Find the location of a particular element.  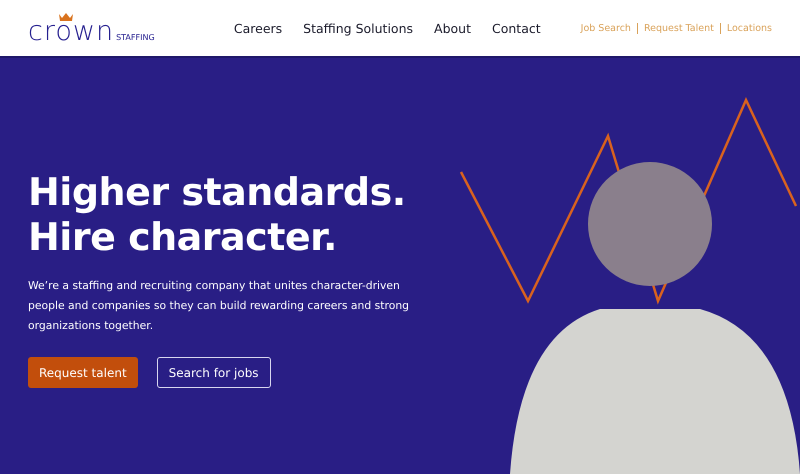

logo: crown STAFFING is located at coordinates (91, 28).